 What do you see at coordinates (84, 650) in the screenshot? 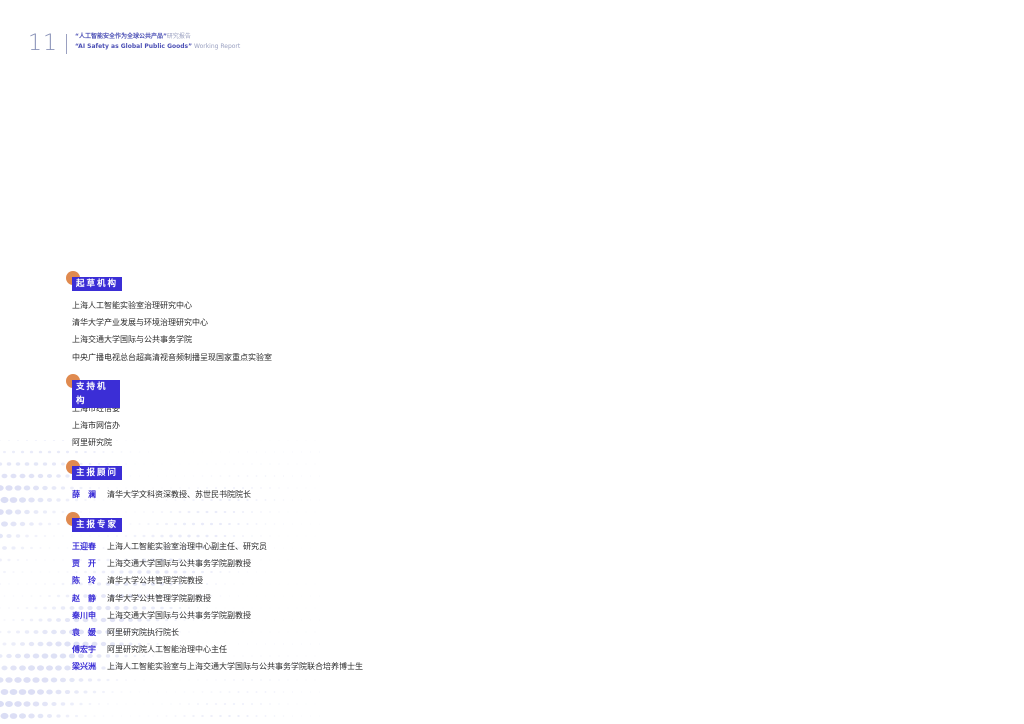
I see `person-name: 傅宏宇` at bounding box center [84, 650].